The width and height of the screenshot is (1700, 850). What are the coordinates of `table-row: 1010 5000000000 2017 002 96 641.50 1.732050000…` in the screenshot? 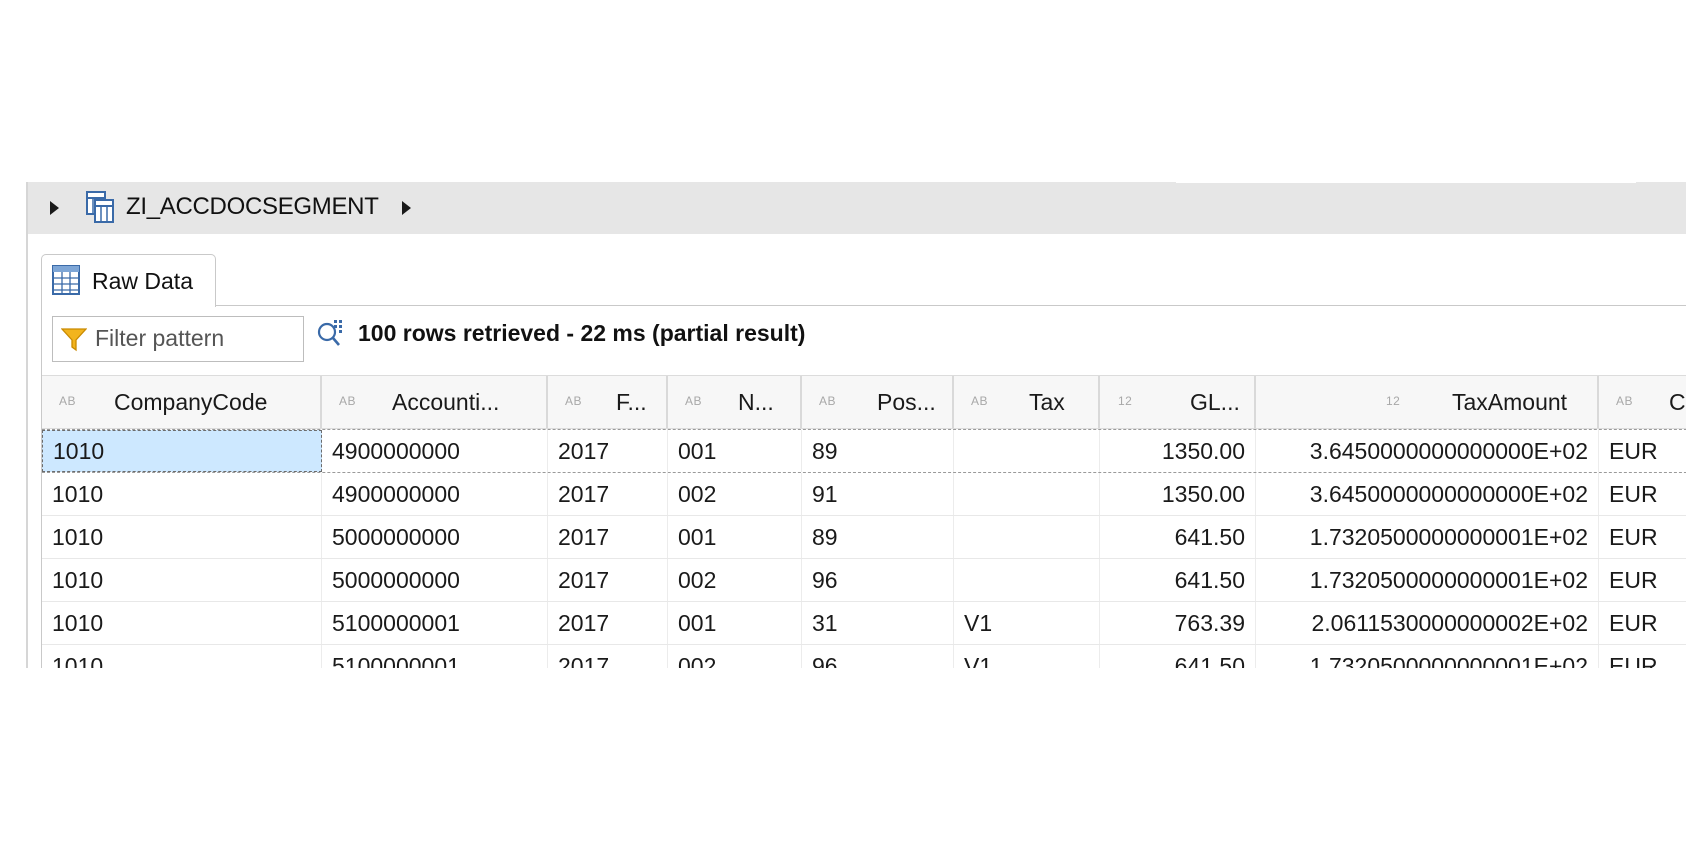 It's located at (864, 580).